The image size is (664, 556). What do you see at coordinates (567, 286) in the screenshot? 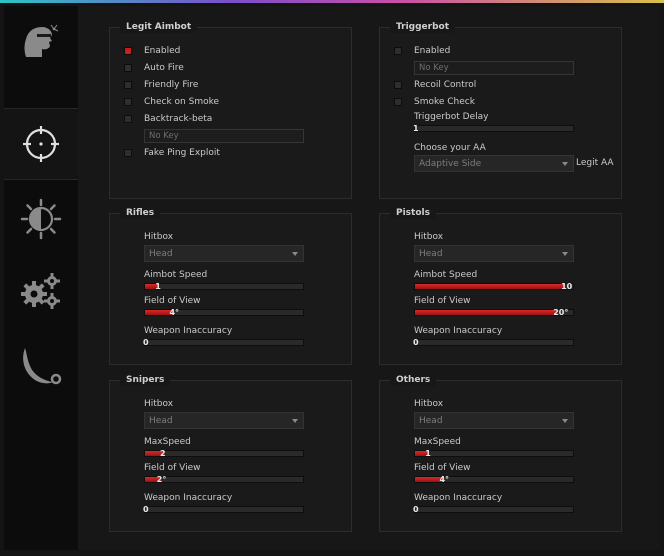
I see `slider-value: 10` at bounding box center [567, 286].